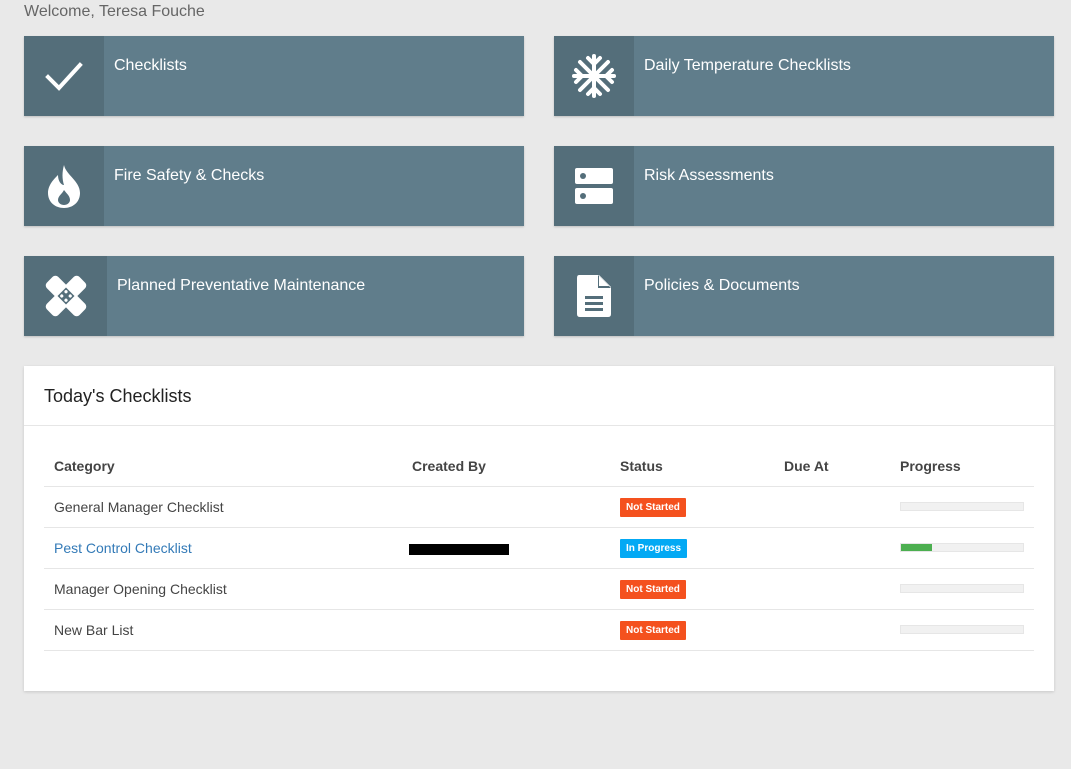  I want to click on welcome-message: Welcome, Teresa Fouche, so click(114, 11).